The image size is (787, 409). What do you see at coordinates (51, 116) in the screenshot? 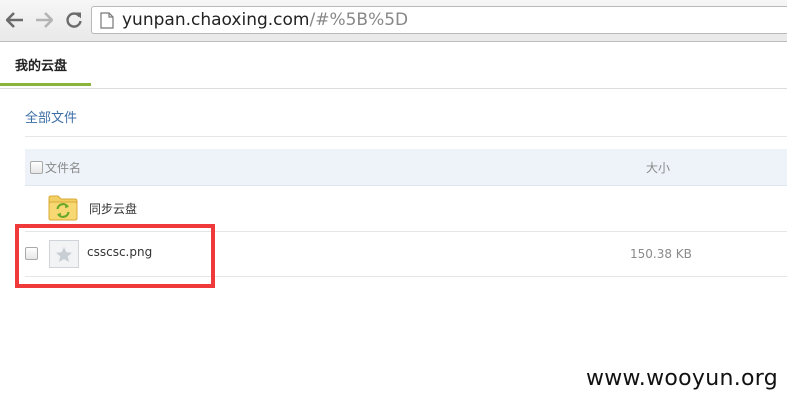
I see `breadcrumb-all-files: 全部文件` at bounding box center [51, 116].